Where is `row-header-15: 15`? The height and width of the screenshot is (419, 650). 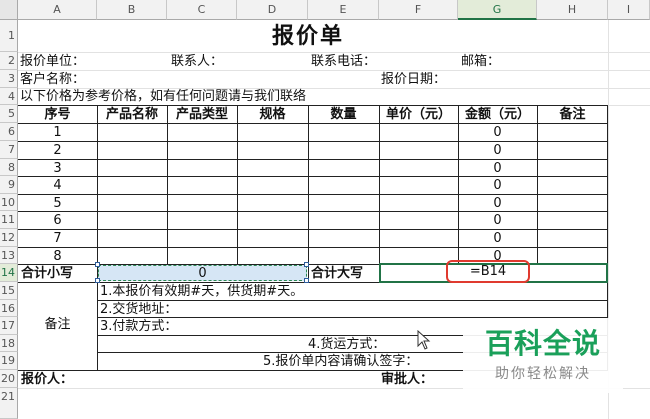 row-header-15: 15 is located at coordinates (9, 291).